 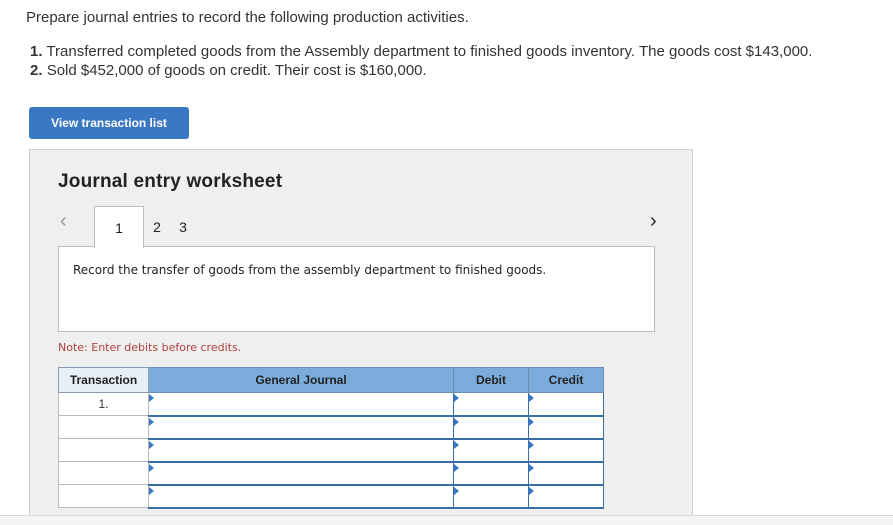 I want to click on activity-number: 2., so click(x=36, y=70).